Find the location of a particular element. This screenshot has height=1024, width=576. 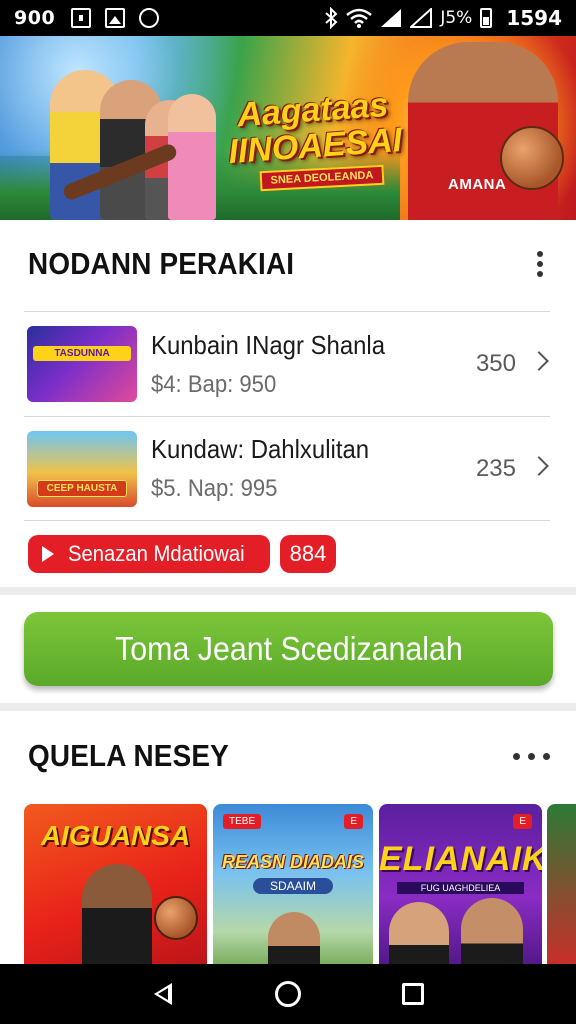

game-thumbnail: TASDUNNA is located at coordinates (82, 364).